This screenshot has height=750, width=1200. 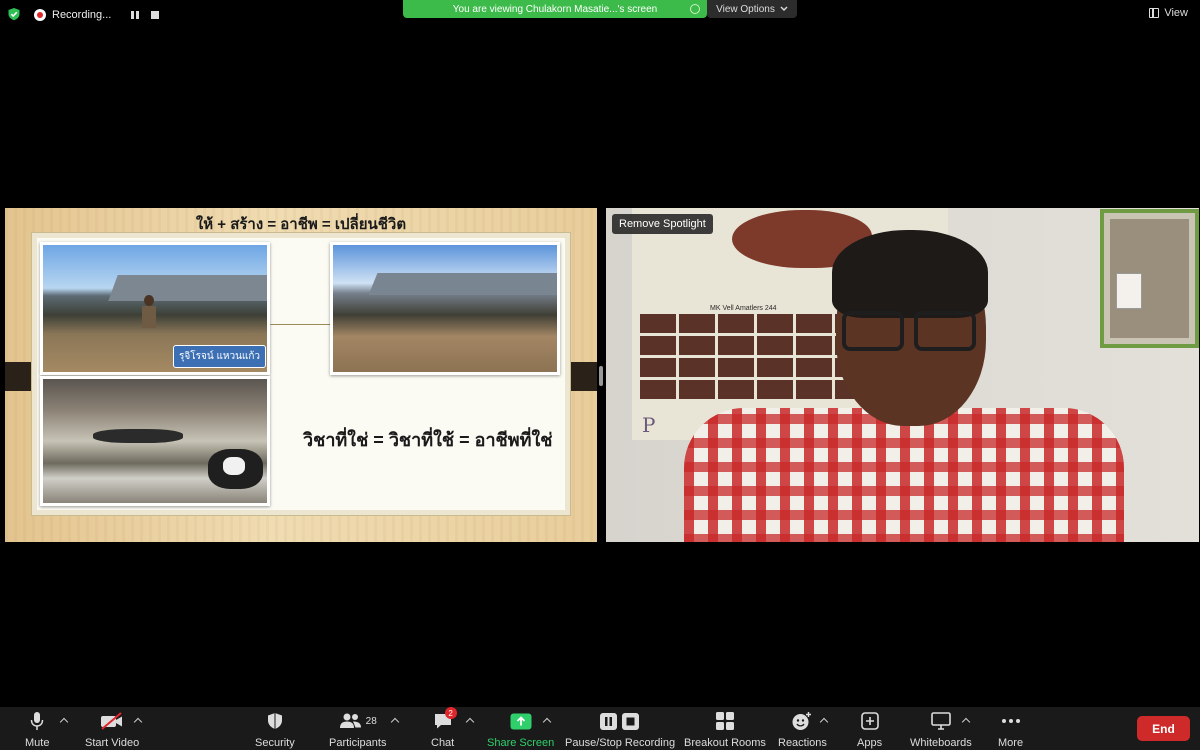 I want to click on pause-stop-recording-label: Pause/Stop Recording, so click(x=620, y=743).